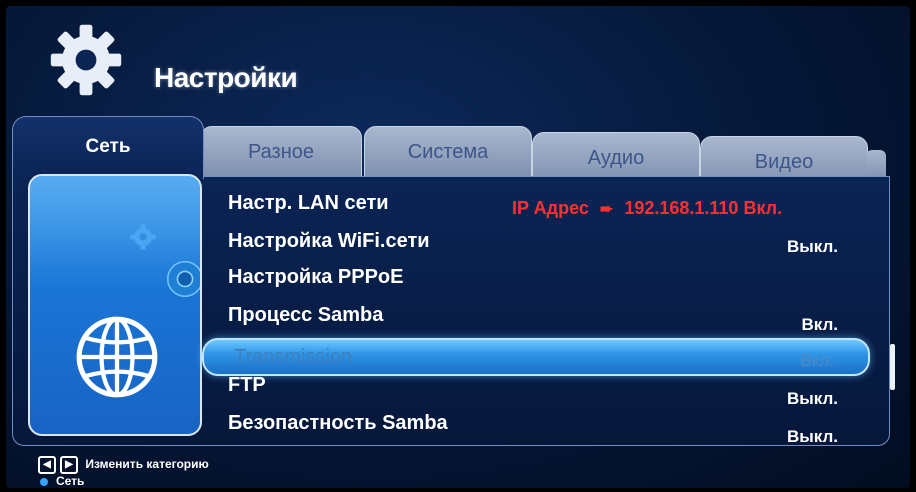 This screenshot has height=492, width=916. Describe the element at coordinates (548, 426) in the screenshot. I see `menu-item-samba-security: Безопастность Samba Выкл.` at that location.